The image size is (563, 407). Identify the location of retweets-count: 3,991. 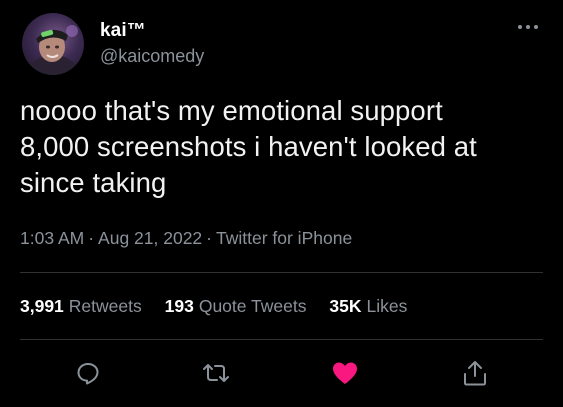
(42, 306).